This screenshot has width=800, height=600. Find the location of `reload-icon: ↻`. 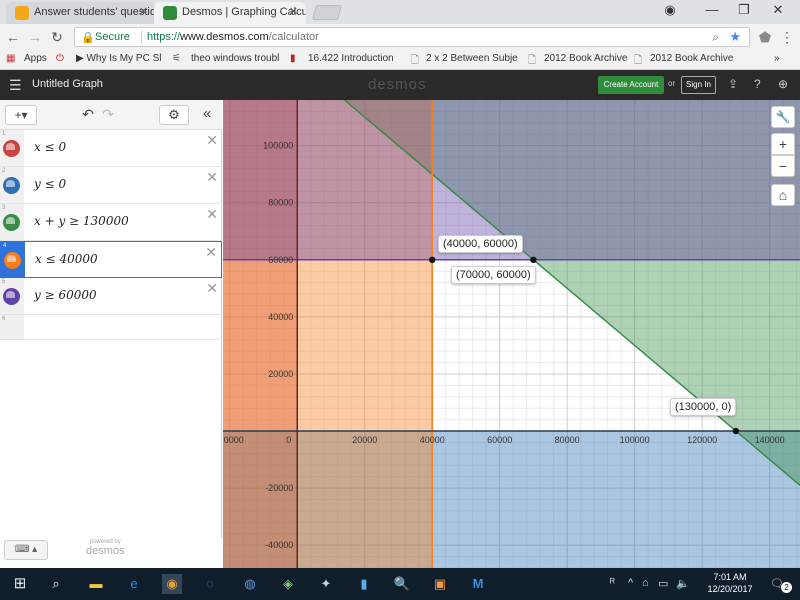

reload-icon: ↻ is located at coordinates (57, 37).